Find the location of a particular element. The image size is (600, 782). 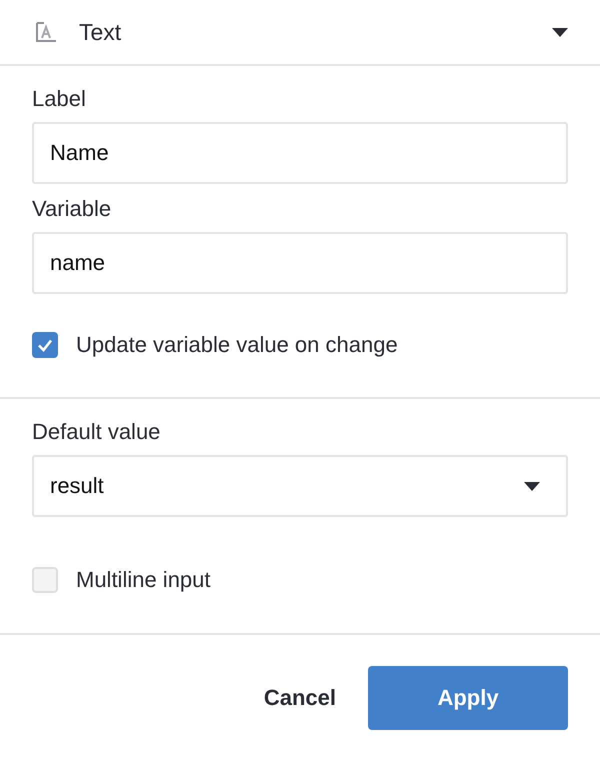

cancel-button: Cancel is located at coordinates (300, 698).